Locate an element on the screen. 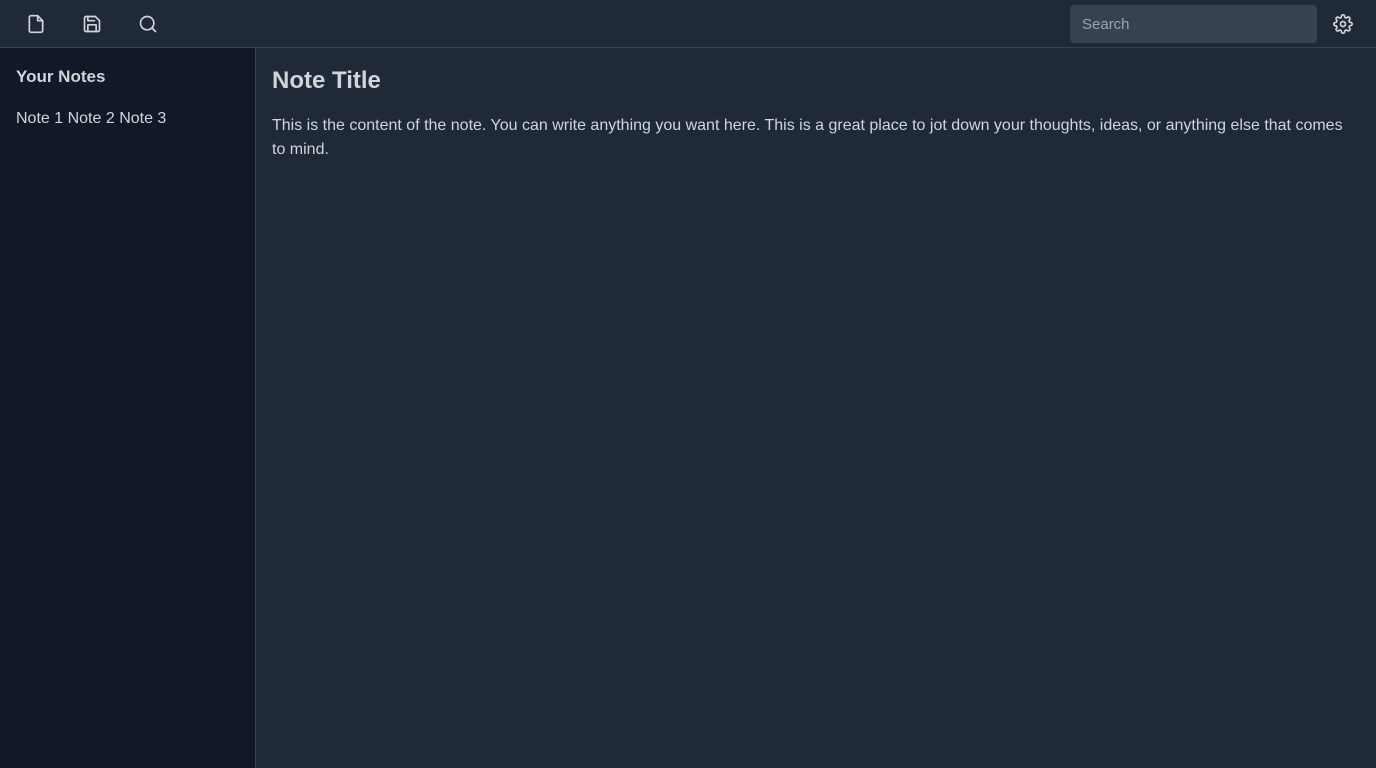 The image size is (1376, 768). search-button is located at coordinates (148, 24).